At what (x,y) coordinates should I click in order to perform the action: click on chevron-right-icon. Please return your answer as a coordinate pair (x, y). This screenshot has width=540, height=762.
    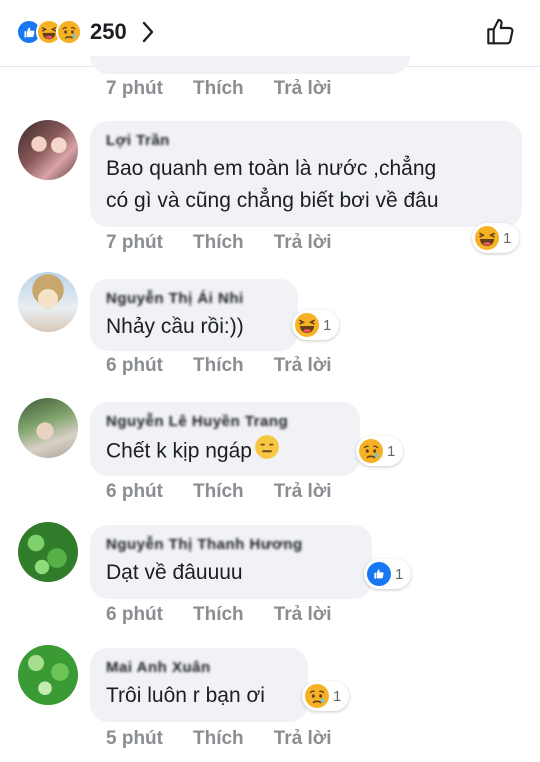
    Looking at the image, I should click on (148, 32).